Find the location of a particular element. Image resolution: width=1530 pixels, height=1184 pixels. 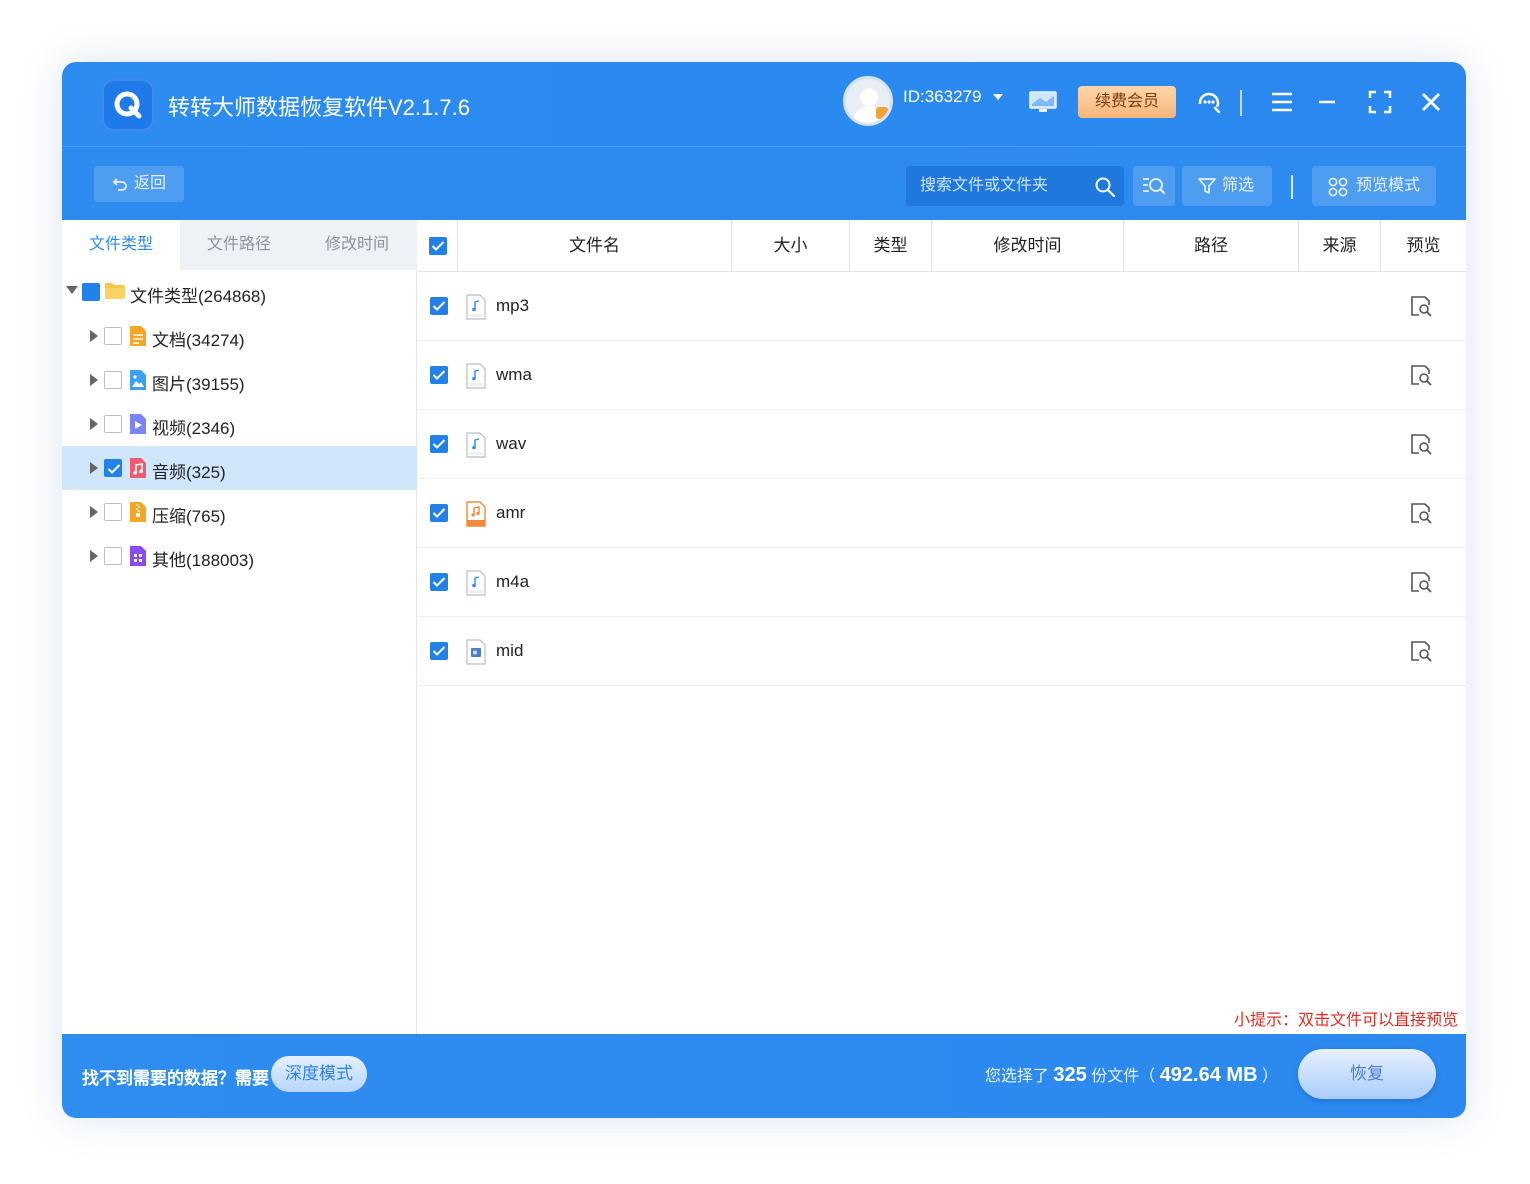

other-icon is located at coordinates (138, 556).